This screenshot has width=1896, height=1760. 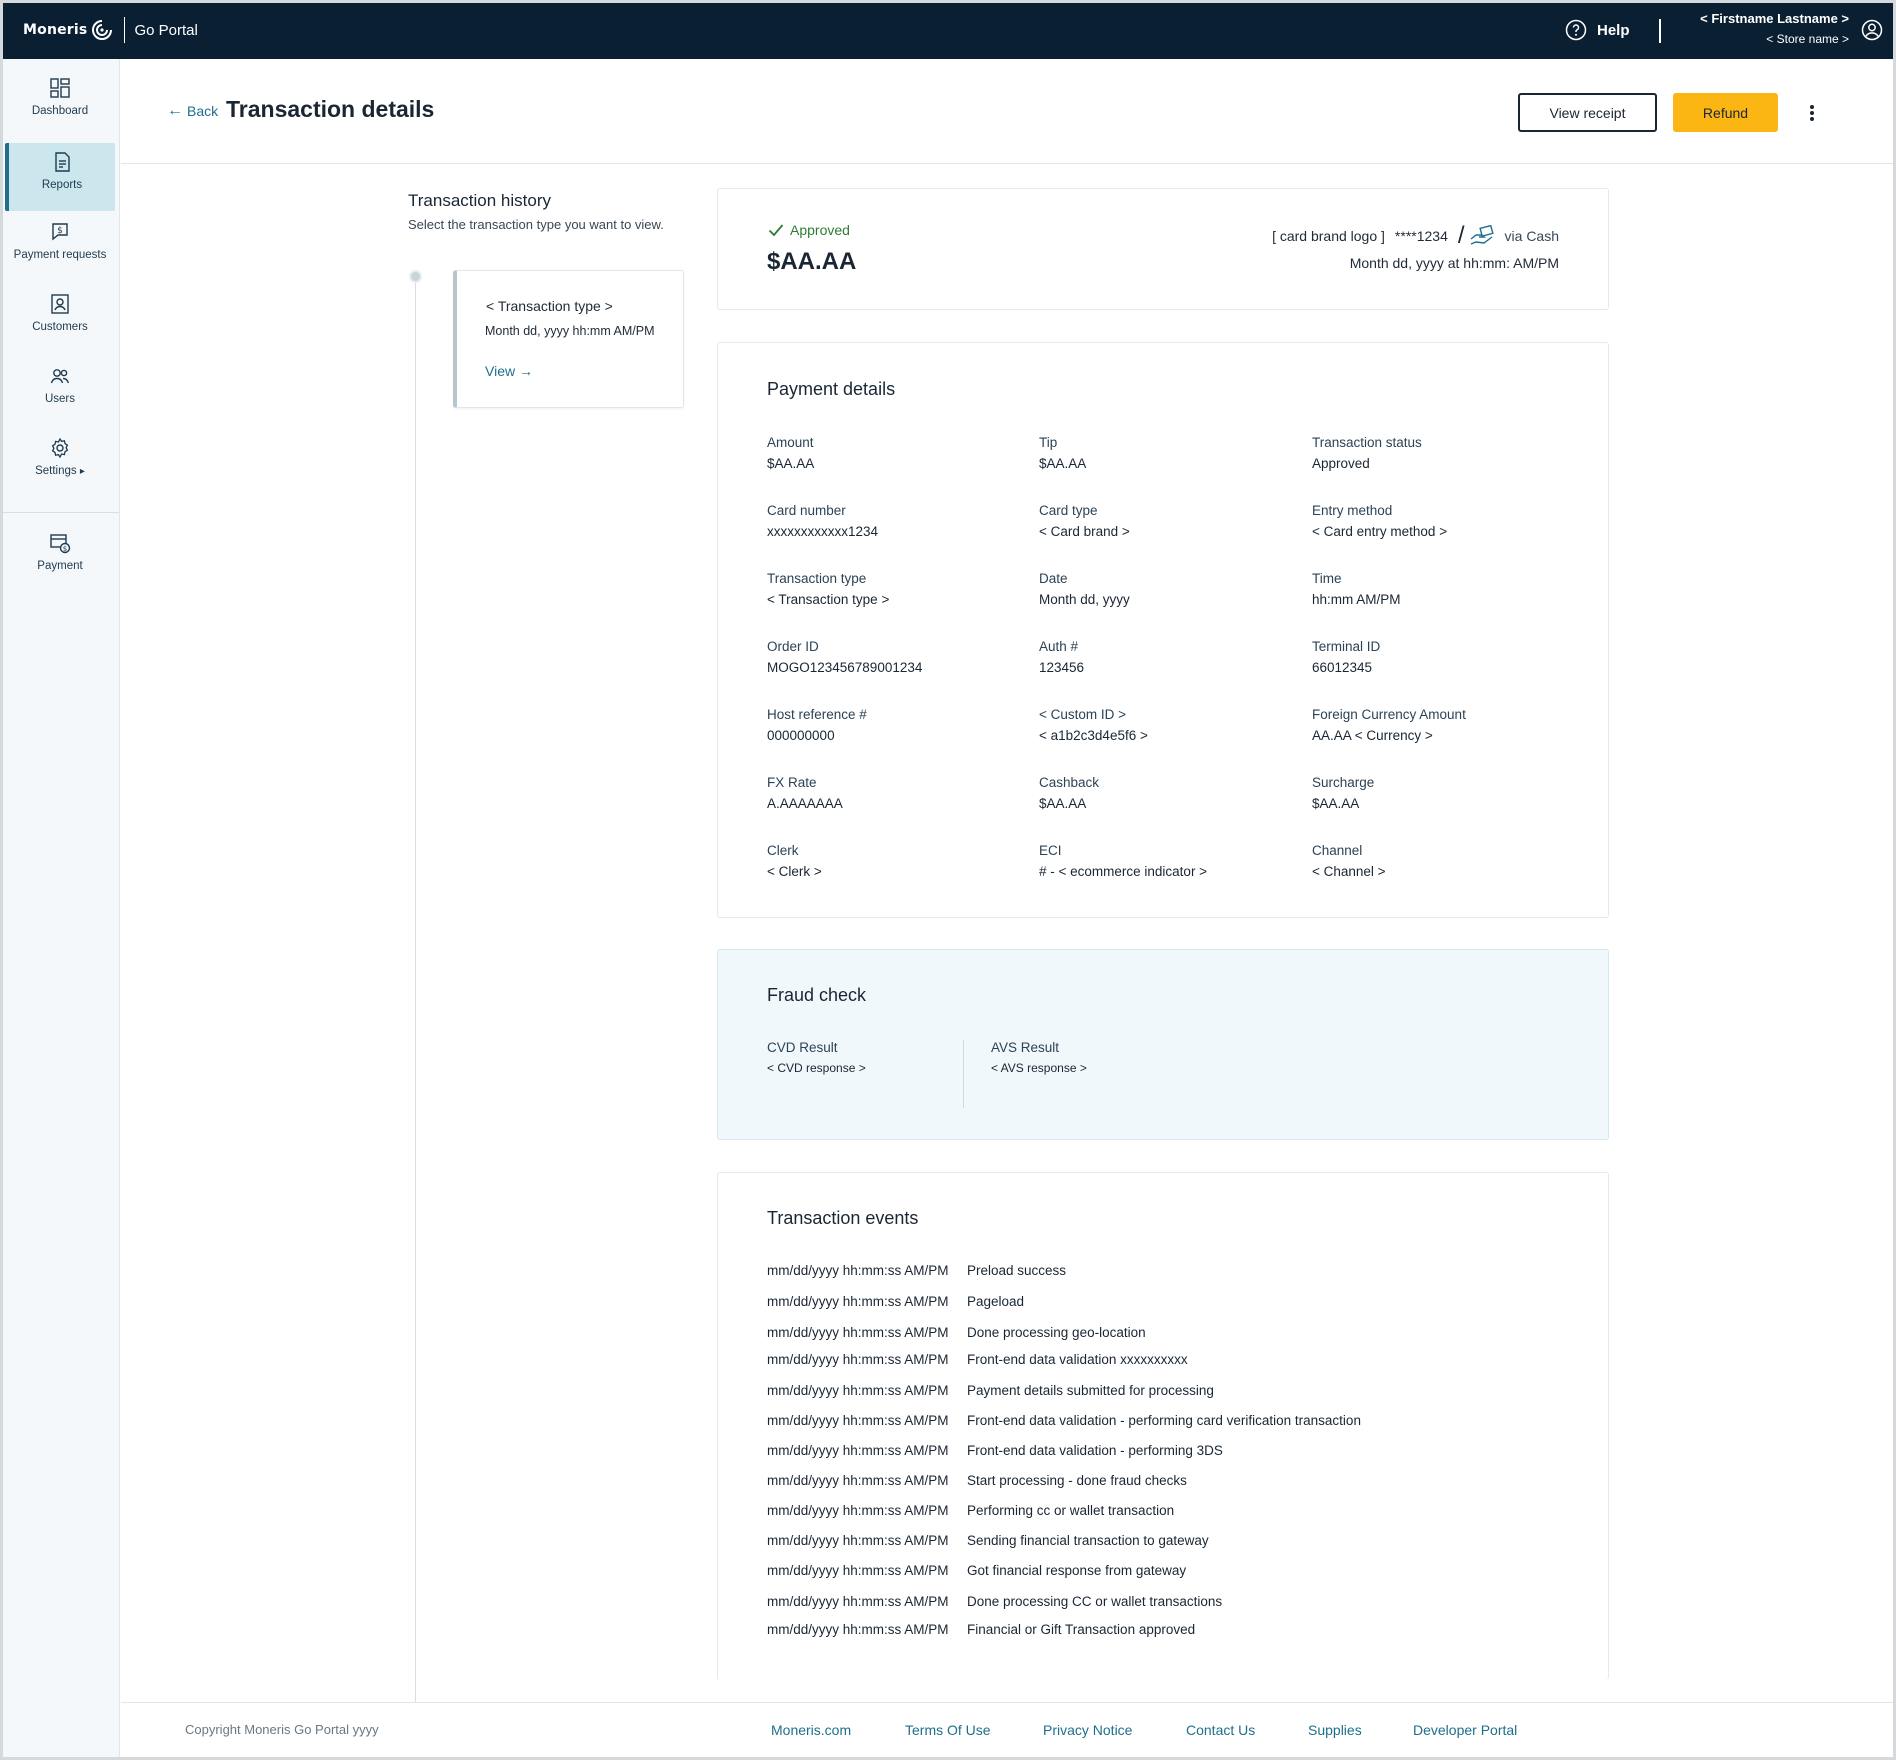 I want to click on footer-link: Supplies, so click(x=1335, y=1730).